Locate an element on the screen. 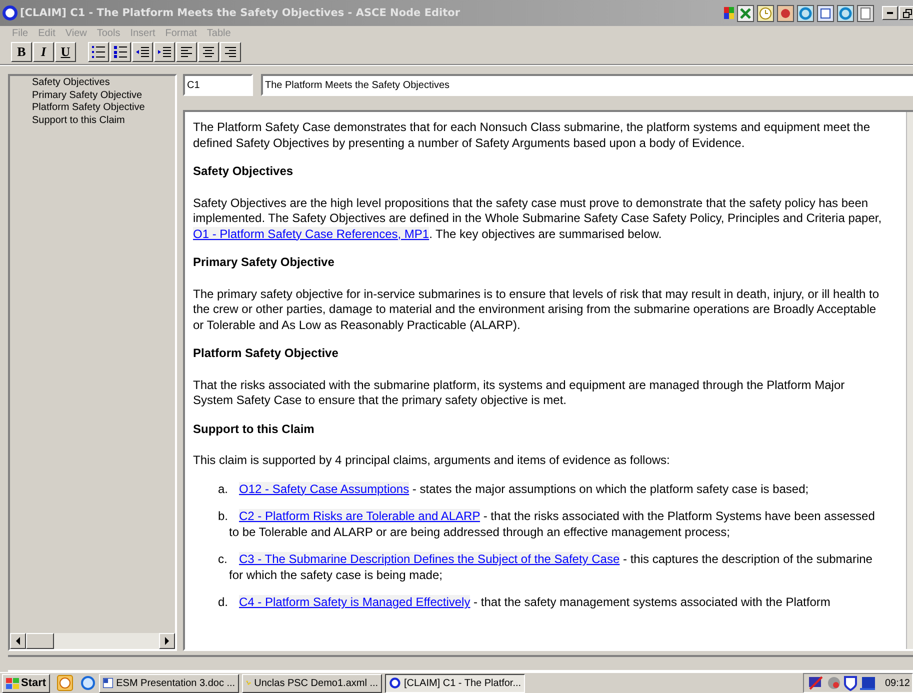  list-item: C2 - Platform Risks are Tolerable and ALARP - that the risks associated with the Platform Systems have been assessed to be Tolerable and ALARP or are being addressed through an effective management process; is located at coordinates (552, 524).